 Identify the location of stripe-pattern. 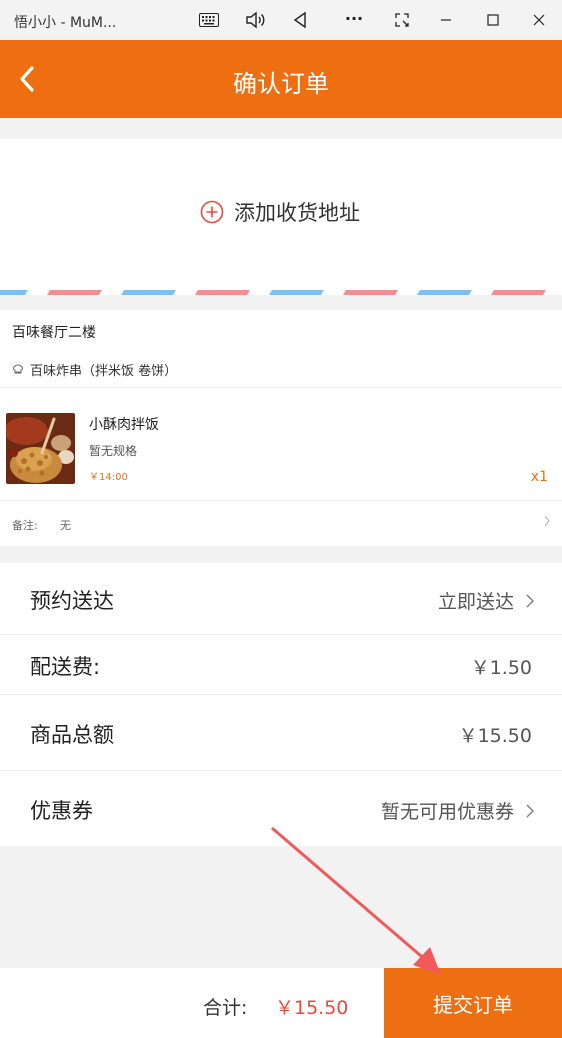
(273, 292).